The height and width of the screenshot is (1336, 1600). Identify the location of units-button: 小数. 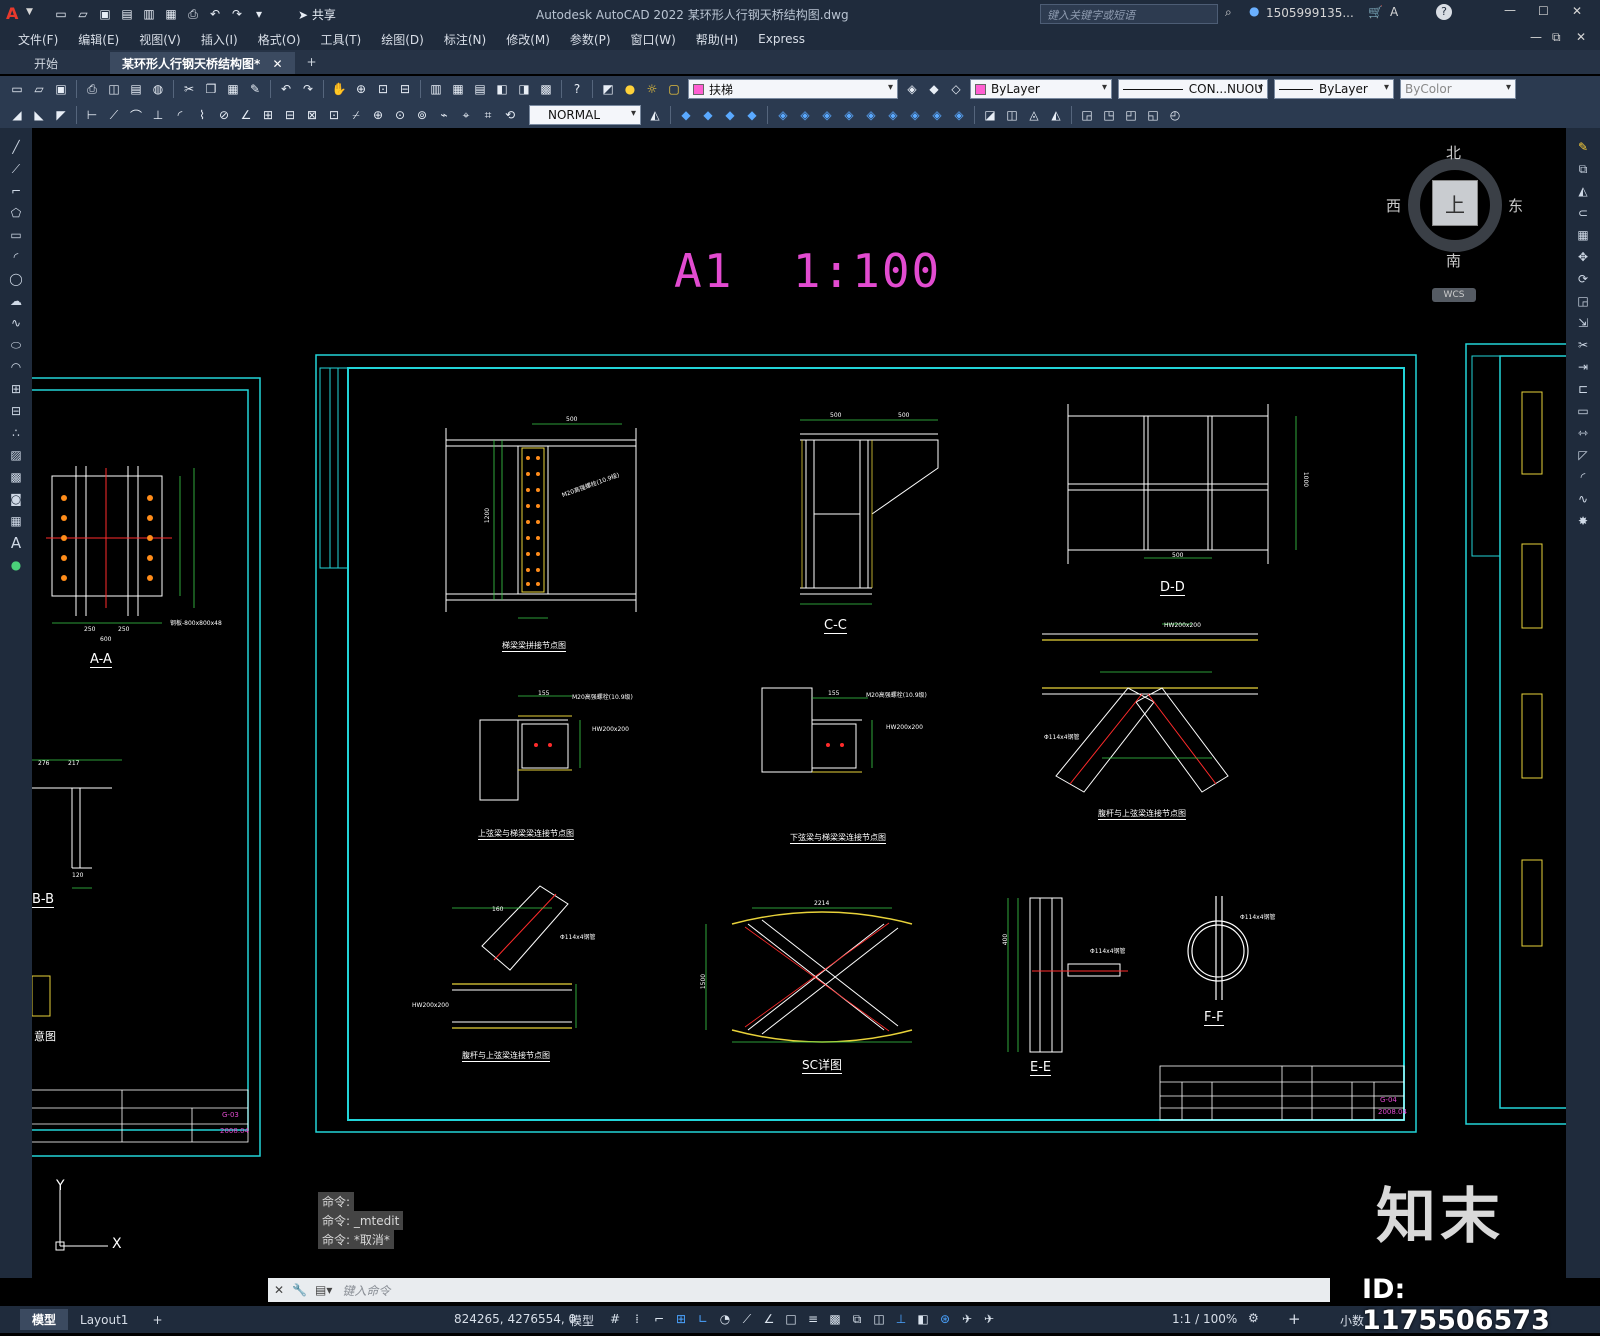
(1352, 1320).